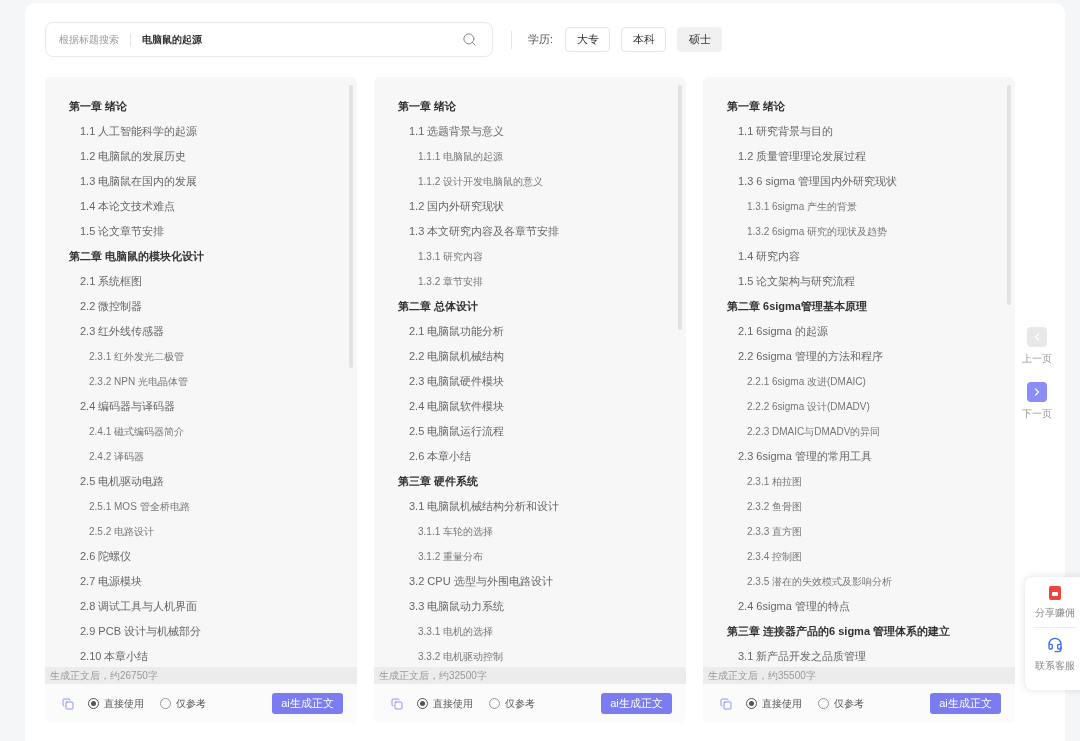  What do you see at coordinates (440, 456) in the screenshot?
I see `section-item: 2.6 本章小结` at bounding box center [440, 456].